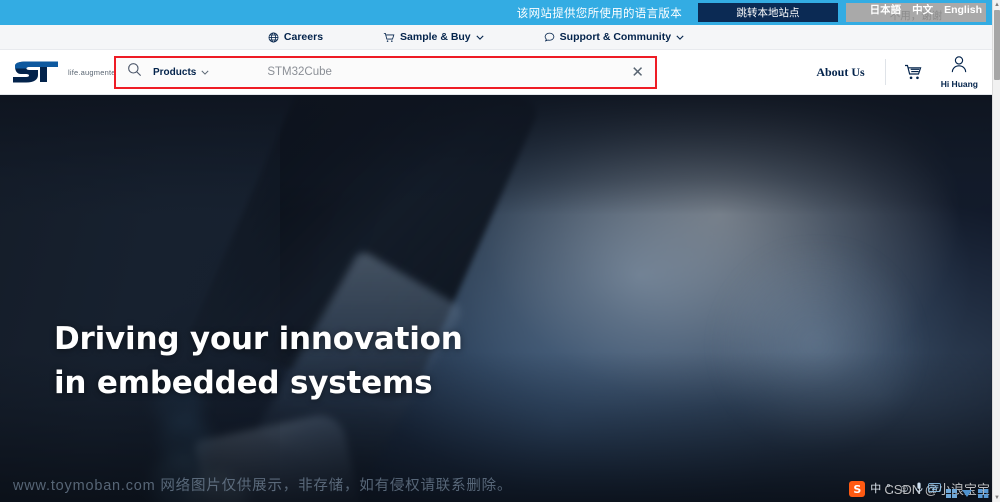 This screenshot has height=502, width=1000. Describe the element at coordinates (889, 489) in the screenshot. I see `punctuation-icon: °,` at that location.